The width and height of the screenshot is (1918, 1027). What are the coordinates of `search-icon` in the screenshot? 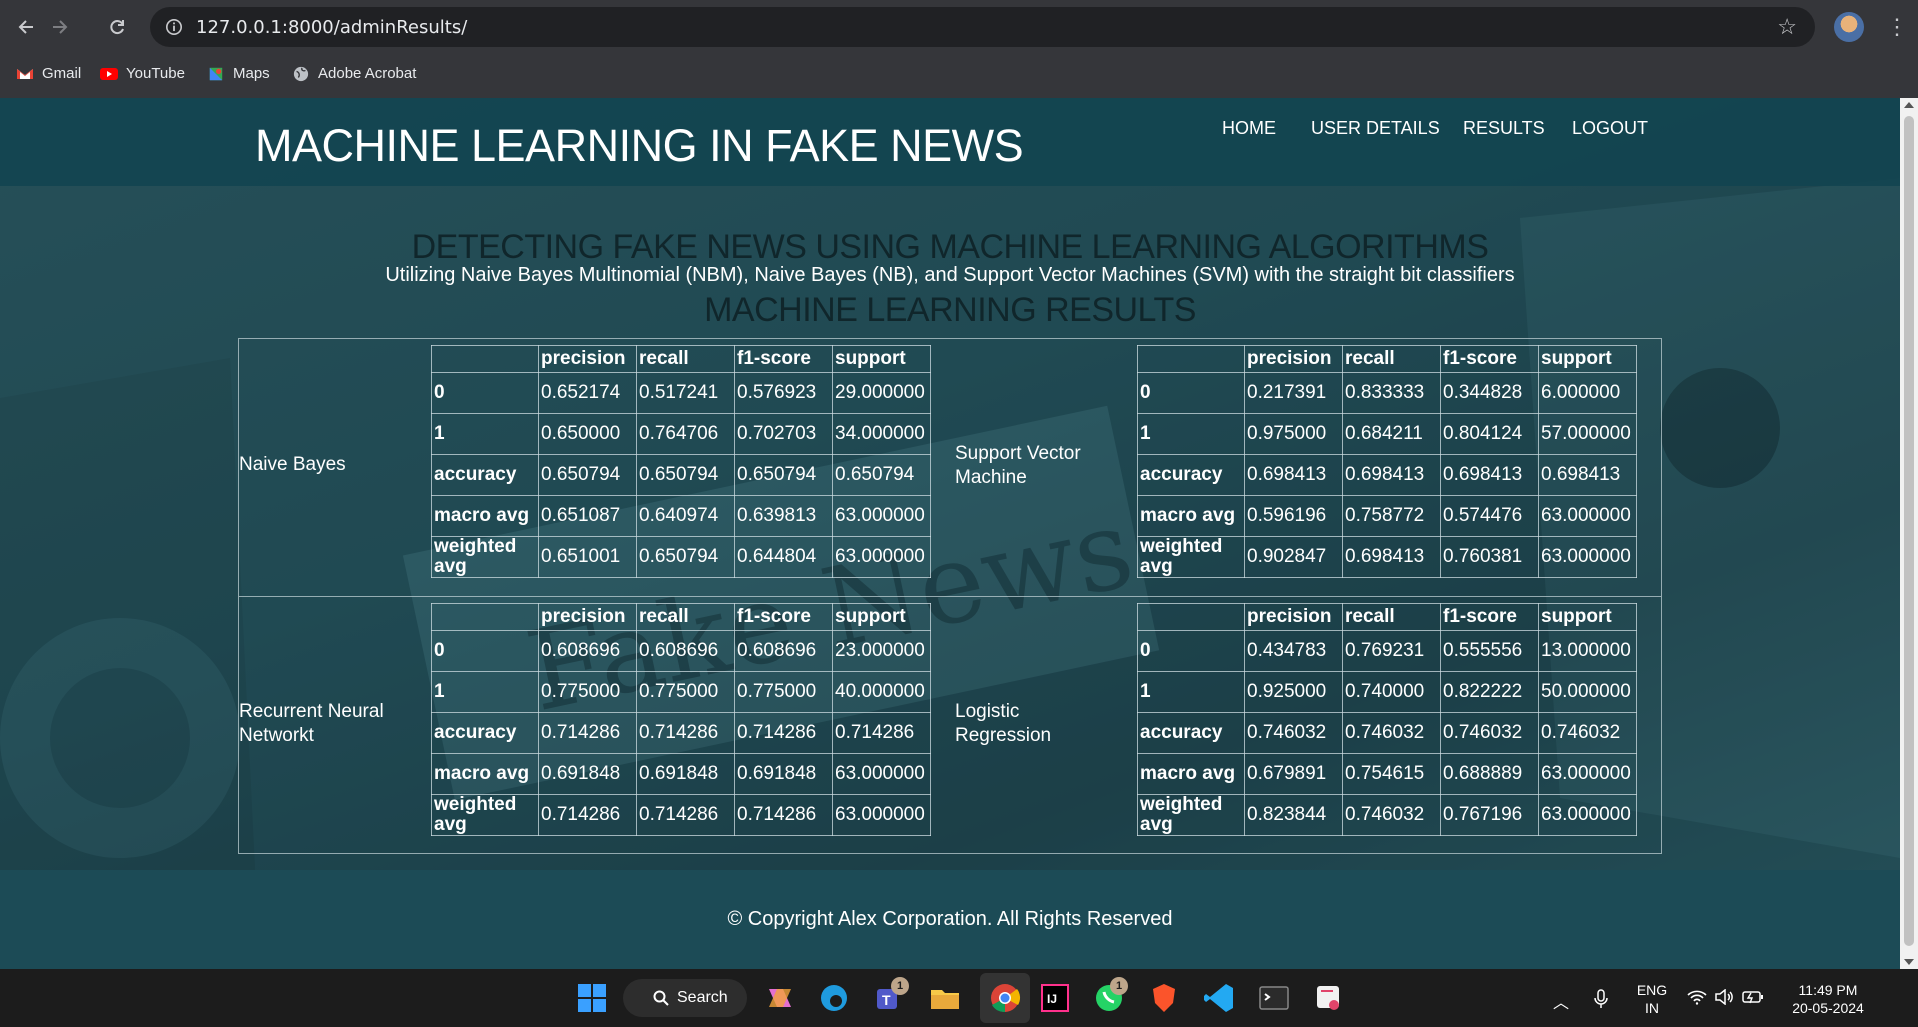 It's located at (661, 998).